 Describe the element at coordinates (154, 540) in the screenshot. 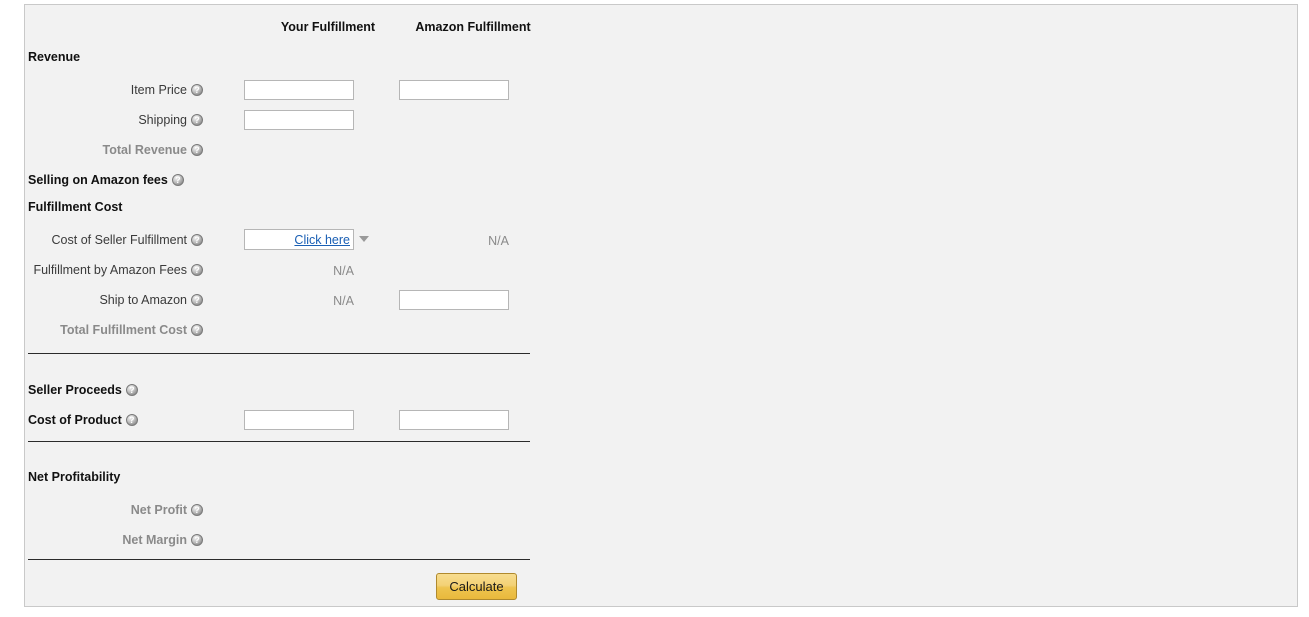

I see `row-label-net-margin-text: Net Margin` at that location.